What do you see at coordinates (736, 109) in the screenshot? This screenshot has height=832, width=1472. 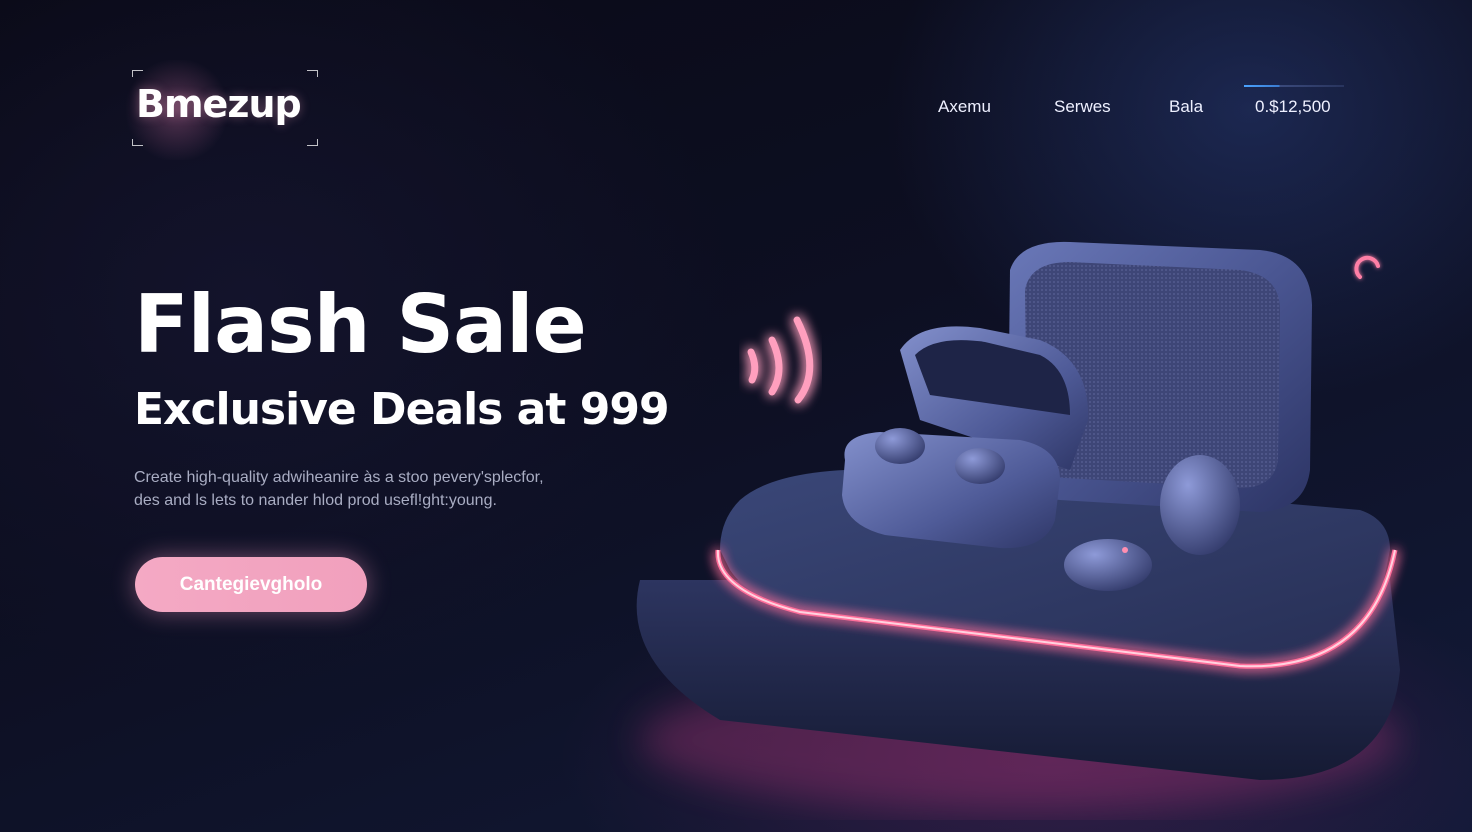 I see `main-nav: Axemu Serwes Bala 0.$12,500` at bounding box center [736, 109].